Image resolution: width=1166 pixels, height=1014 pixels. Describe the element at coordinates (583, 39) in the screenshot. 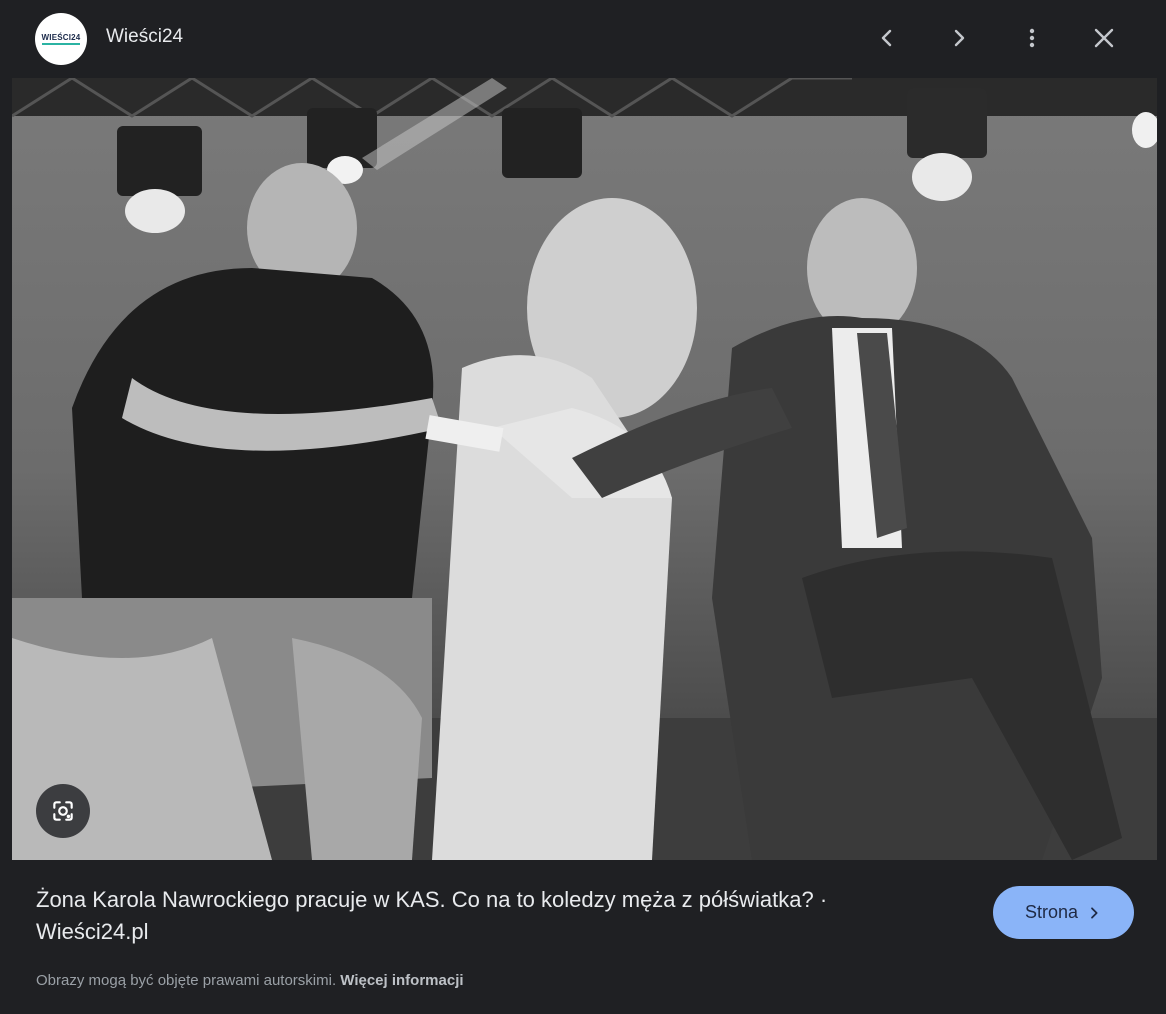

I see `viewer-header: WIEŚCI24 Wieści24` at that location.